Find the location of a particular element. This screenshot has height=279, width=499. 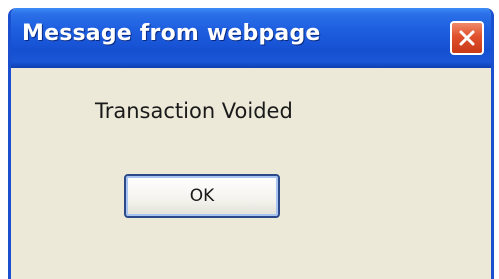

close-icon is located at coordinates (467, 38).